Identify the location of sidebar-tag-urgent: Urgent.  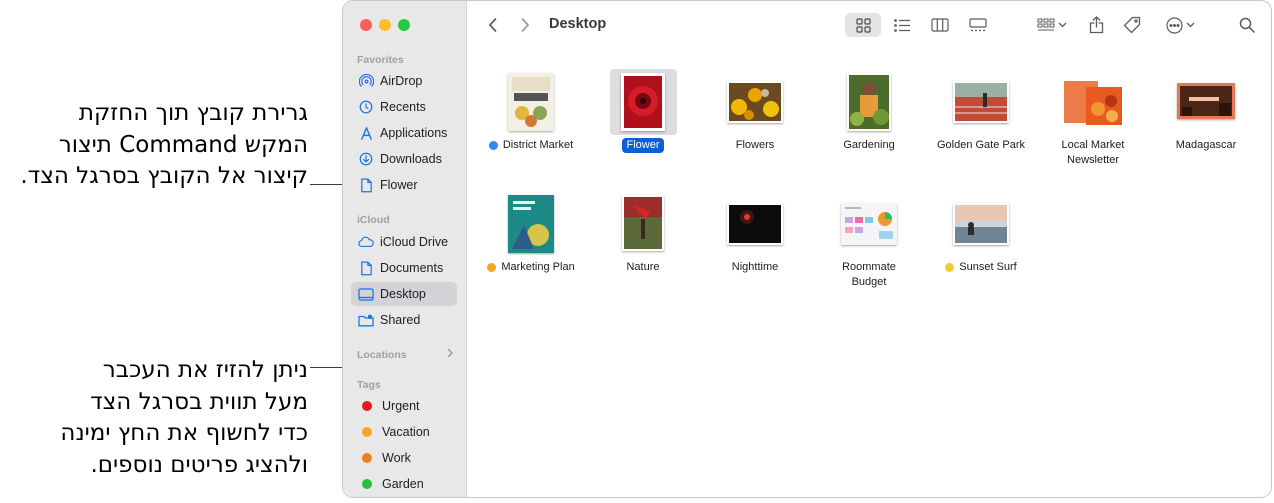
(404, 406).